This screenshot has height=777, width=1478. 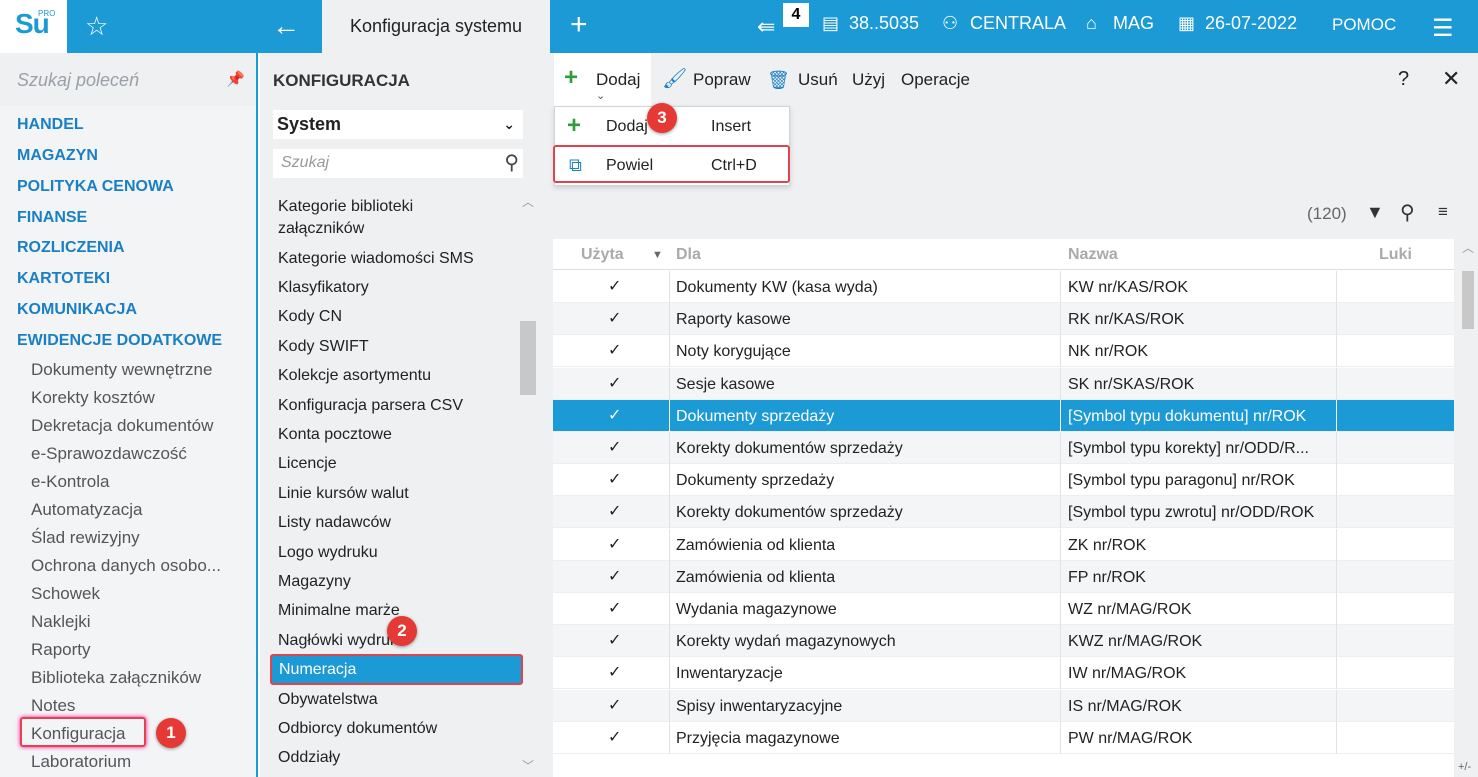 What do you see at coordinates (935, 80) in the screenshot?
I see `operations-button: Operacje` at bounding box center [935, 80].